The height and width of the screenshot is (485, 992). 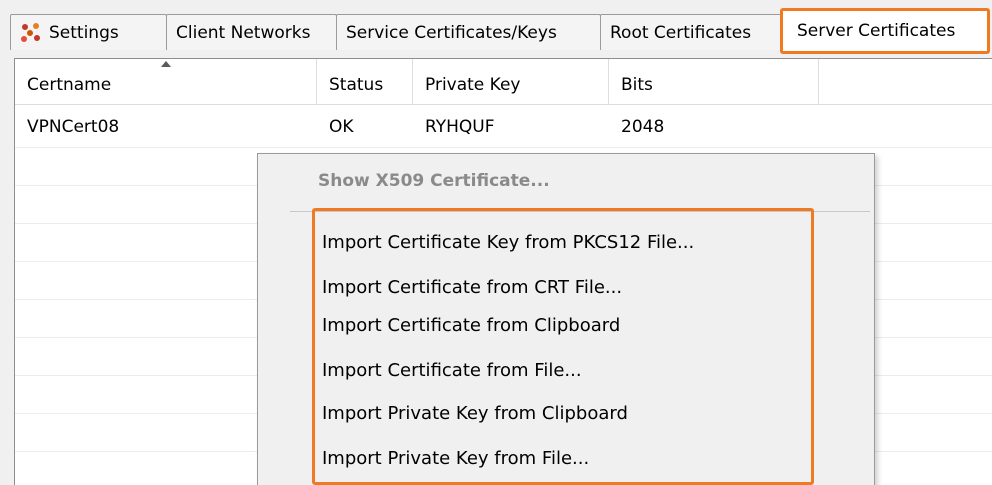 I want to click on tab-root-certificates-label: Root Certificates, so click(x=681, y=32).